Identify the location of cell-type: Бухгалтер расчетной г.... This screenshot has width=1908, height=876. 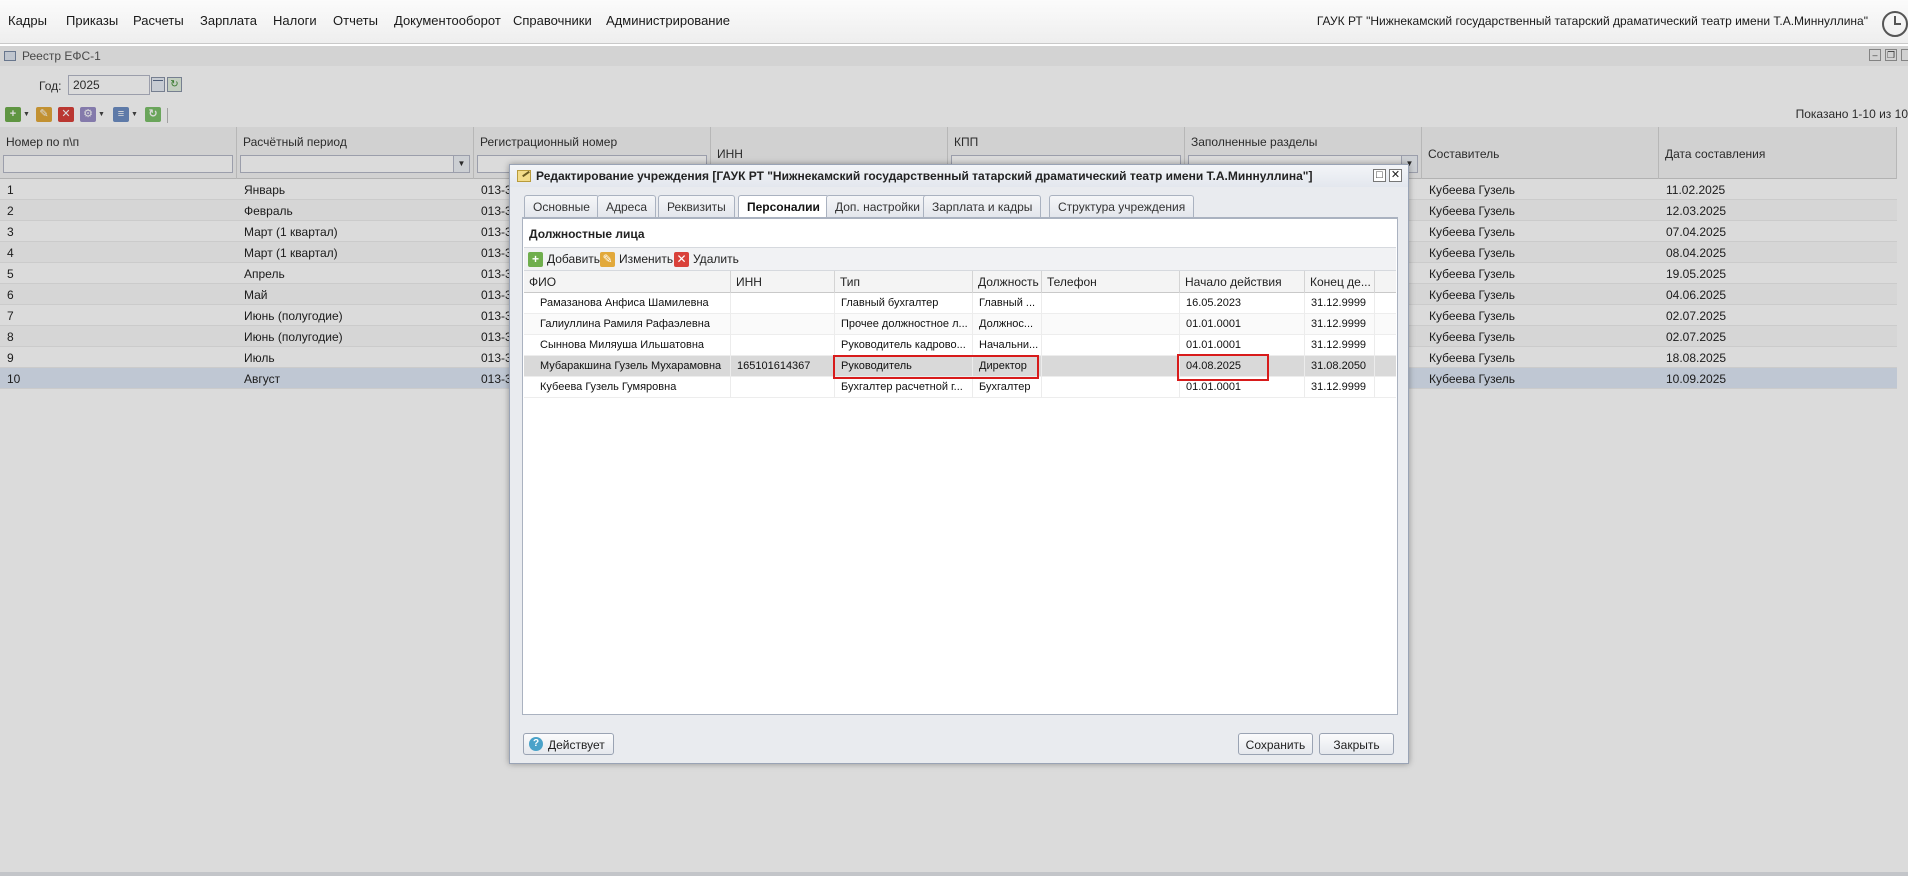
(904, 387).